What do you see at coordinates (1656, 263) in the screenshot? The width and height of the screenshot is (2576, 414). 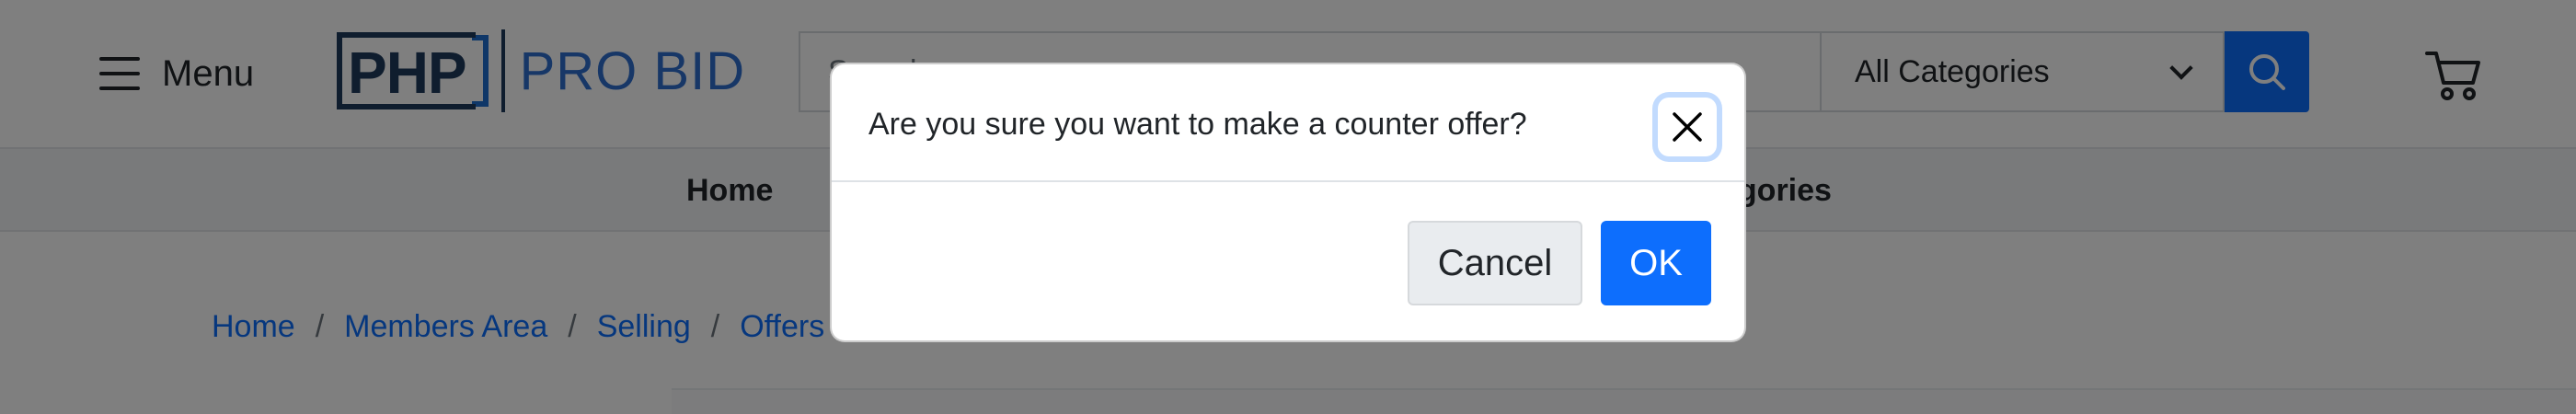 I see `ok-button: OK` at bounding box center [1656, 263].